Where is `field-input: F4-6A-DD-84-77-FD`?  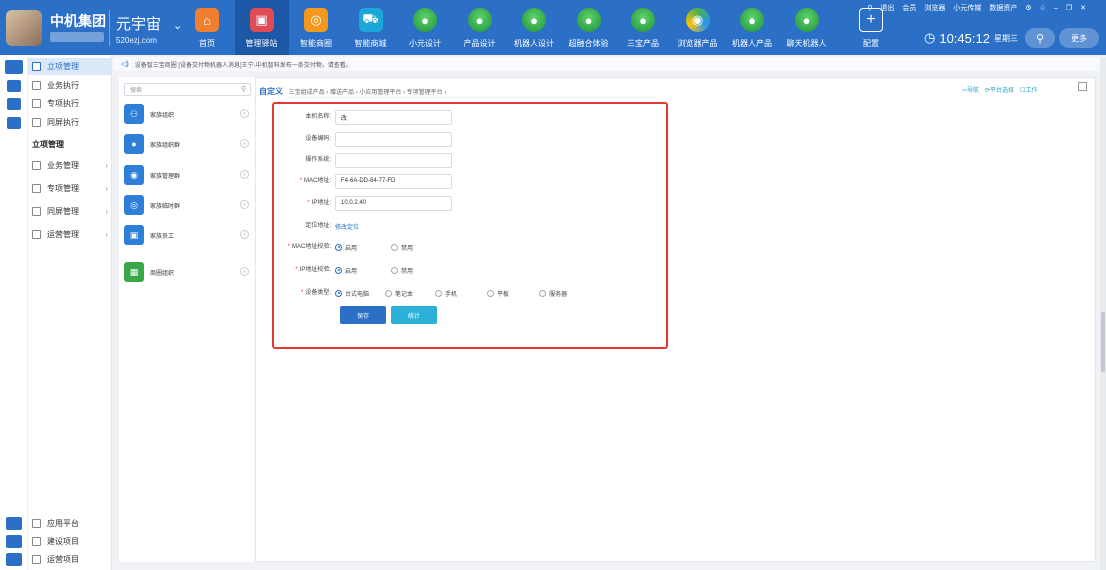 field-input: F4-6A-DD-84-77-FD is located at coordinates (393, 181).